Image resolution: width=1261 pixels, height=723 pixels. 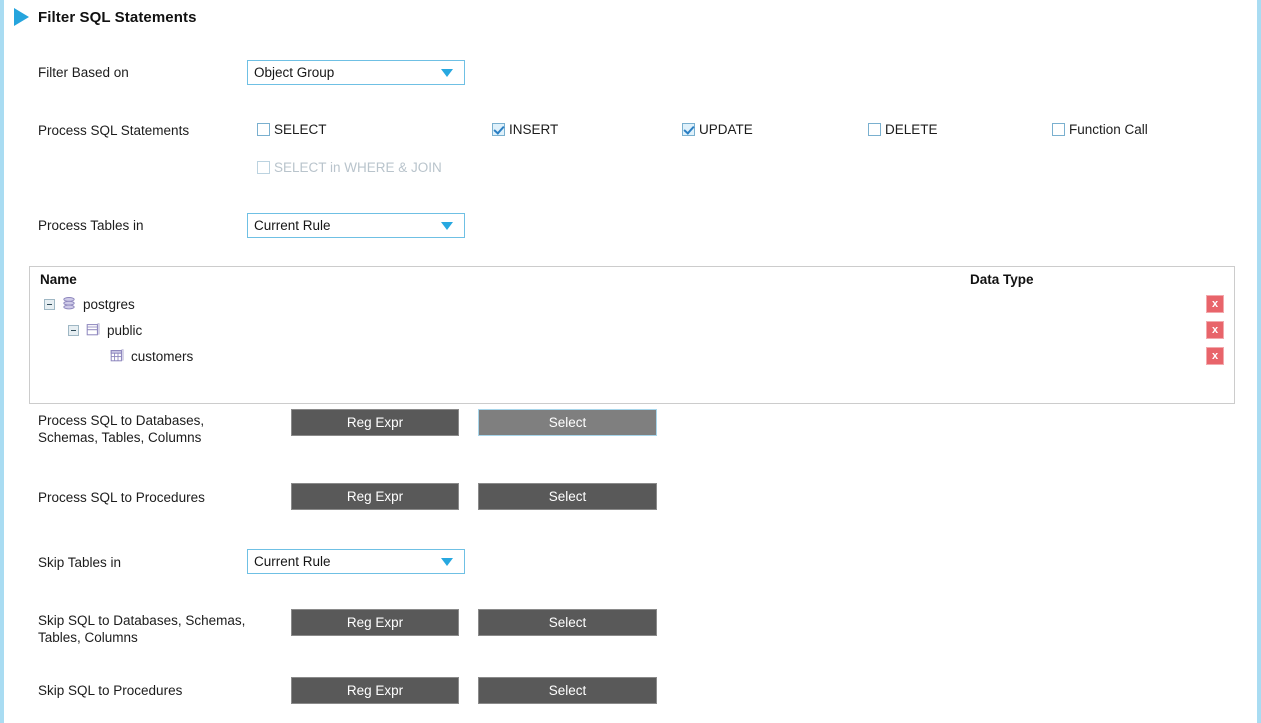 I want to click on process-sql-procedures-label: Process SQL to Procedures, so click(x=121, y=497).